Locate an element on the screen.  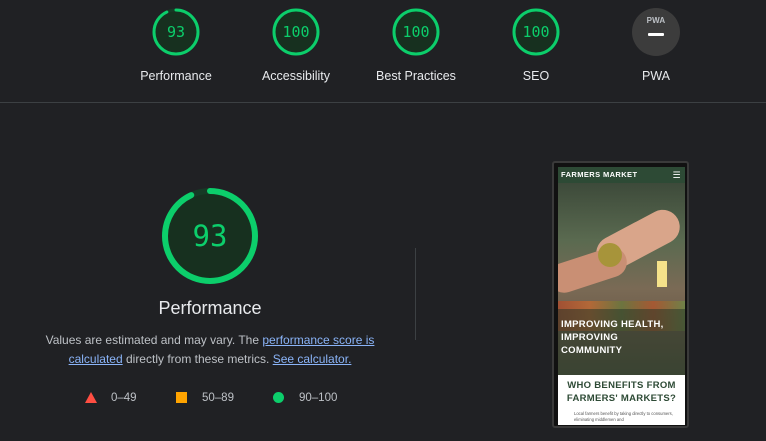
hamburger-menu-icon: ☰ is located at coordinates (676, 175).